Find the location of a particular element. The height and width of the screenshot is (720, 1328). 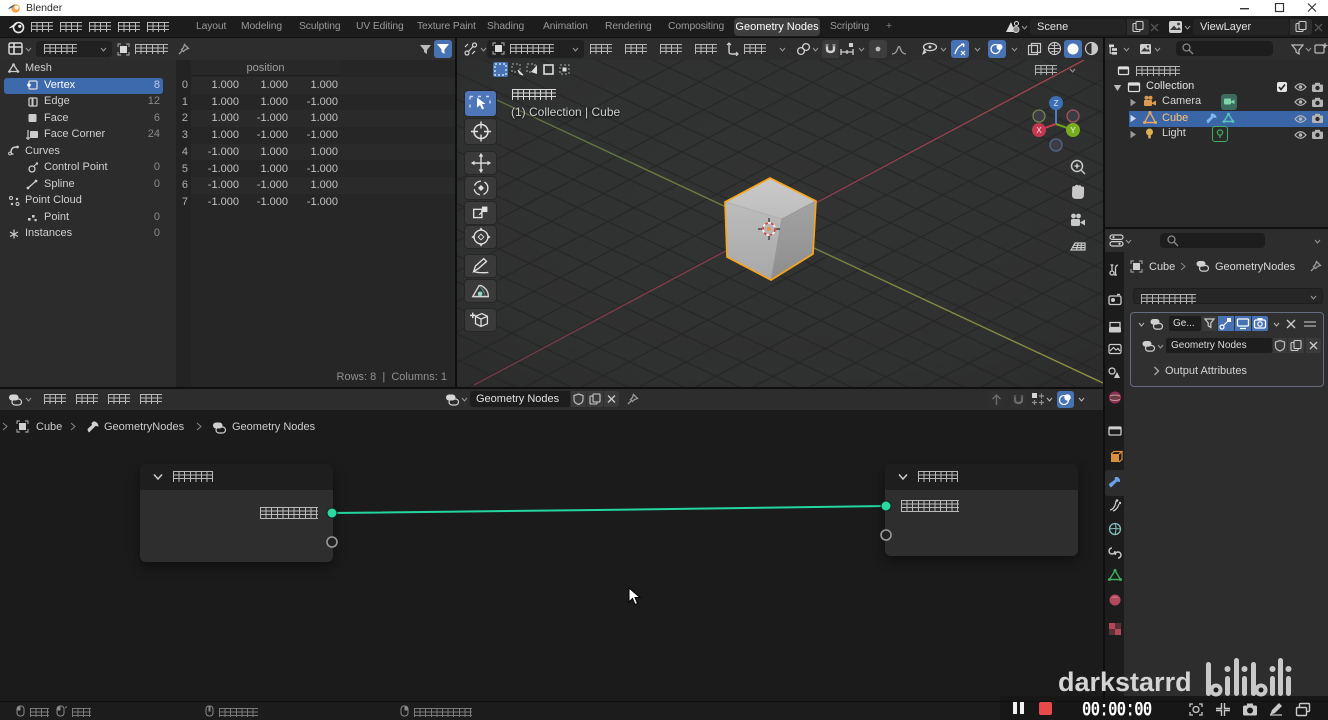

svg-text: Y is located at coordinates (1073, 130).